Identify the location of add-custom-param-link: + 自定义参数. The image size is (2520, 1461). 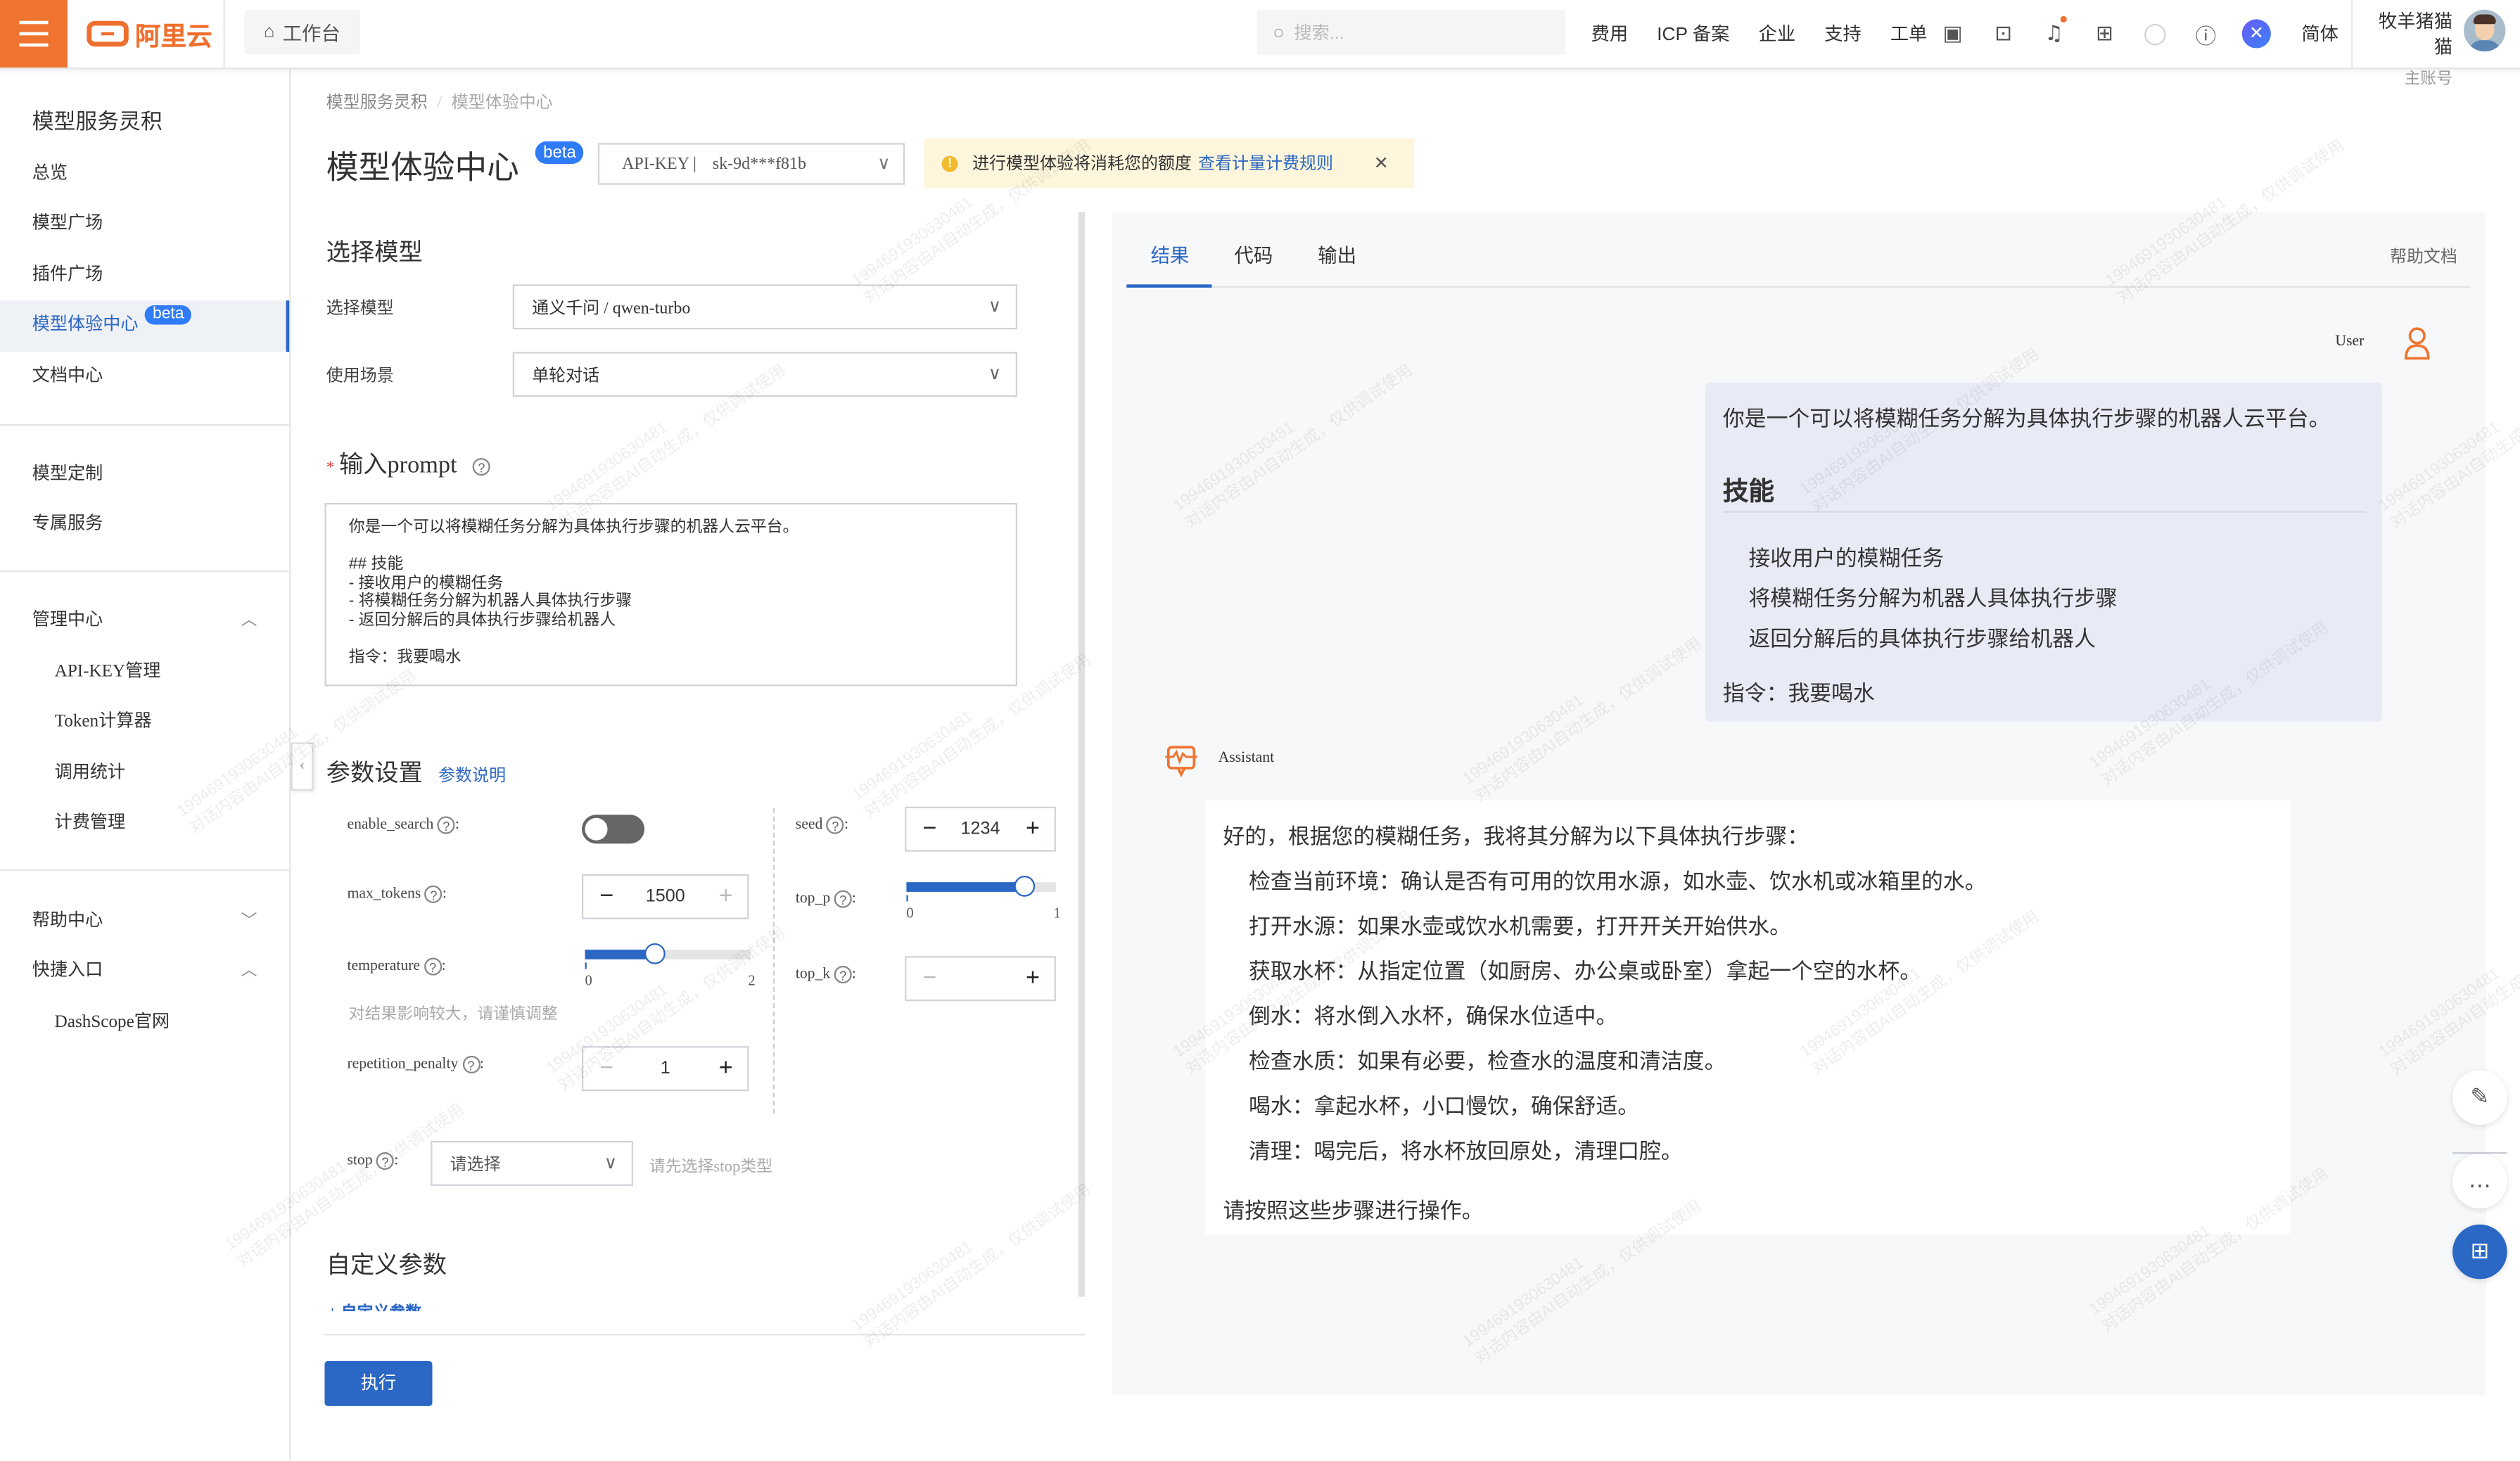
(375, 1305).